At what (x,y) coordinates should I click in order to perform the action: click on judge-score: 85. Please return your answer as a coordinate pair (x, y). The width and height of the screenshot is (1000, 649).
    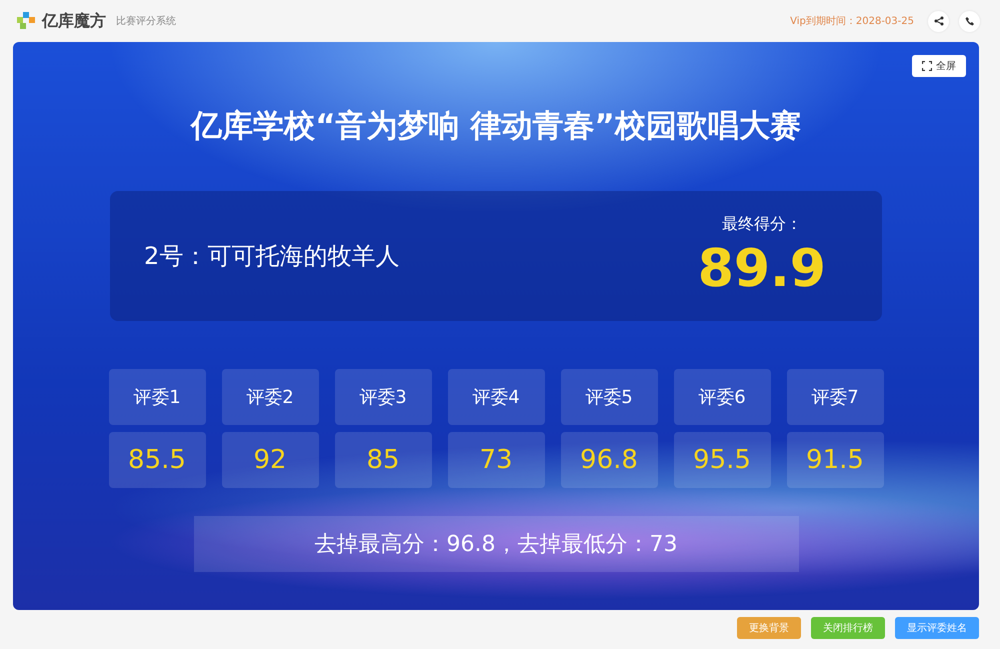
    Looking at the image, I should click on (383, 460).